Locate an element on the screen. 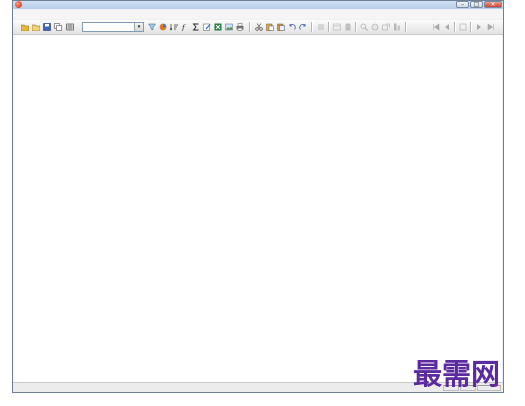 Image resolution: width=525 pixels, height=406 pixels. last-record-icon is located at coordinates (491, 27).